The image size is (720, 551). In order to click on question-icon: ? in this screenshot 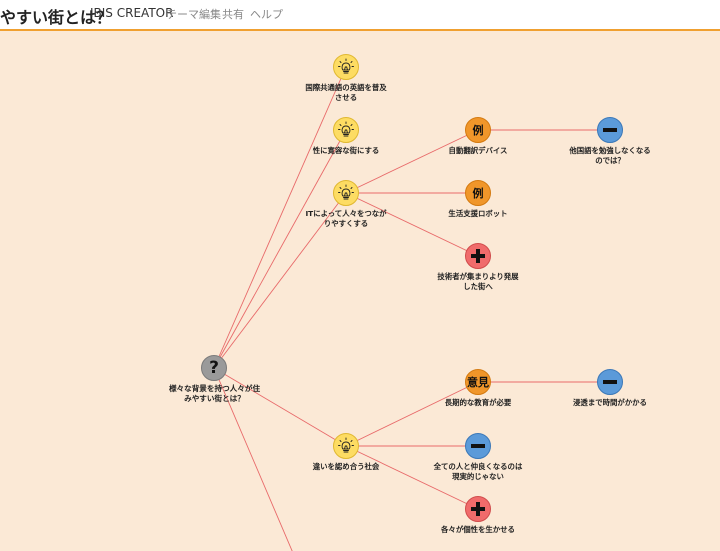, I will do `click(214, 368)`.